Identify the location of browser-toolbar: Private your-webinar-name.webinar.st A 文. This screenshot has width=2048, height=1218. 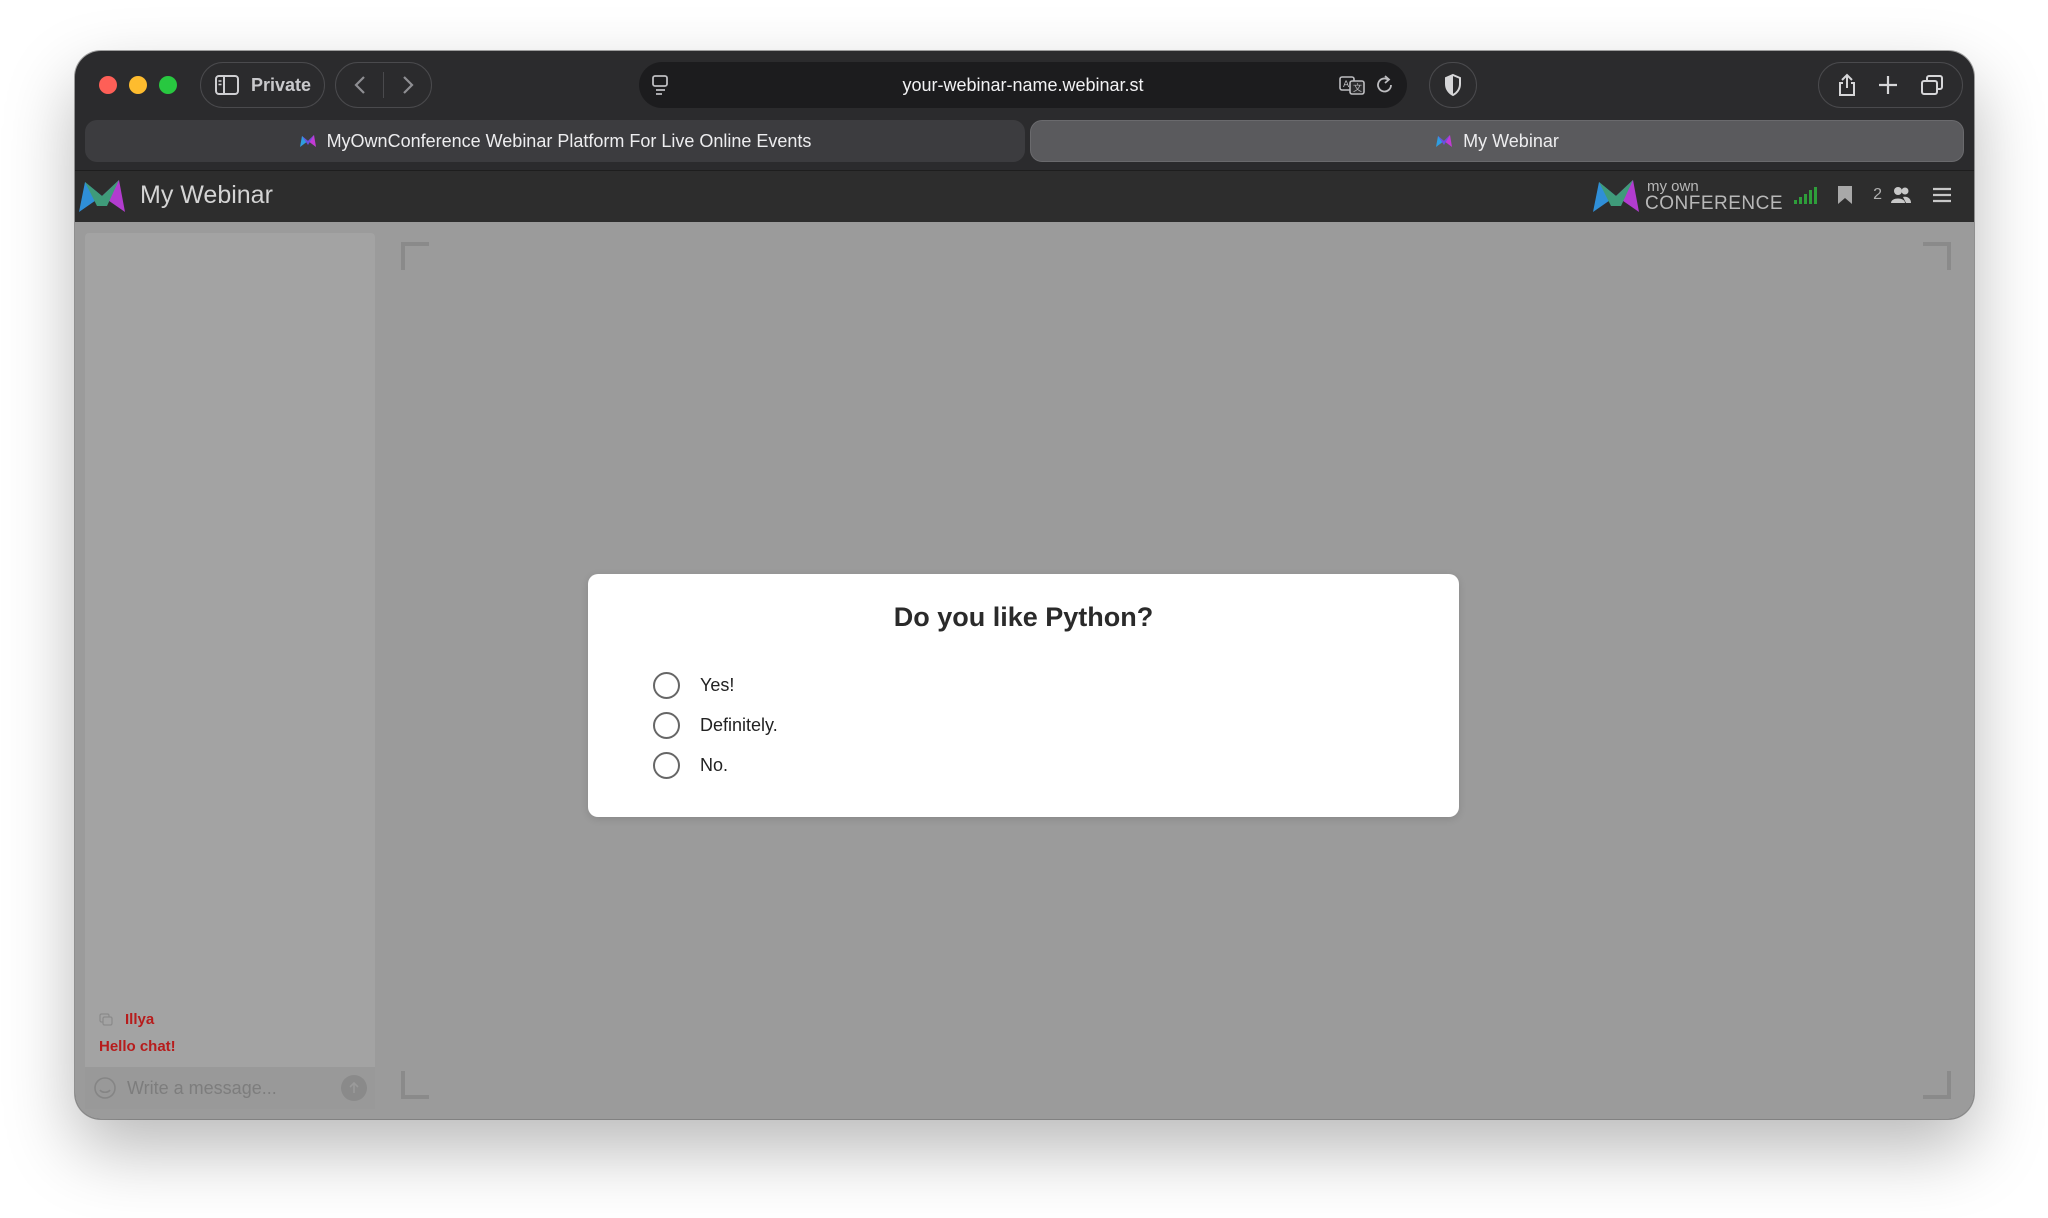
(1024, 84).